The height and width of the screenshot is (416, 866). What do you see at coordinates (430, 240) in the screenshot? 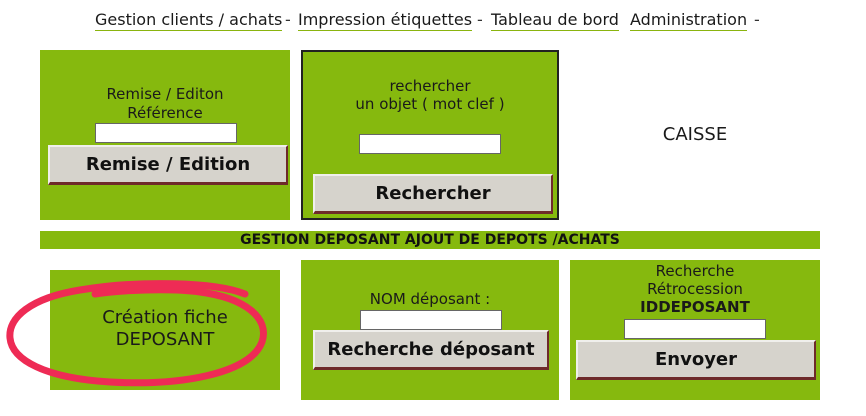
I see `section-title-bar: GESTION DEPOSANT AJOUT DE DEPOTS /ACHATS` at bounding box center [430, 240].